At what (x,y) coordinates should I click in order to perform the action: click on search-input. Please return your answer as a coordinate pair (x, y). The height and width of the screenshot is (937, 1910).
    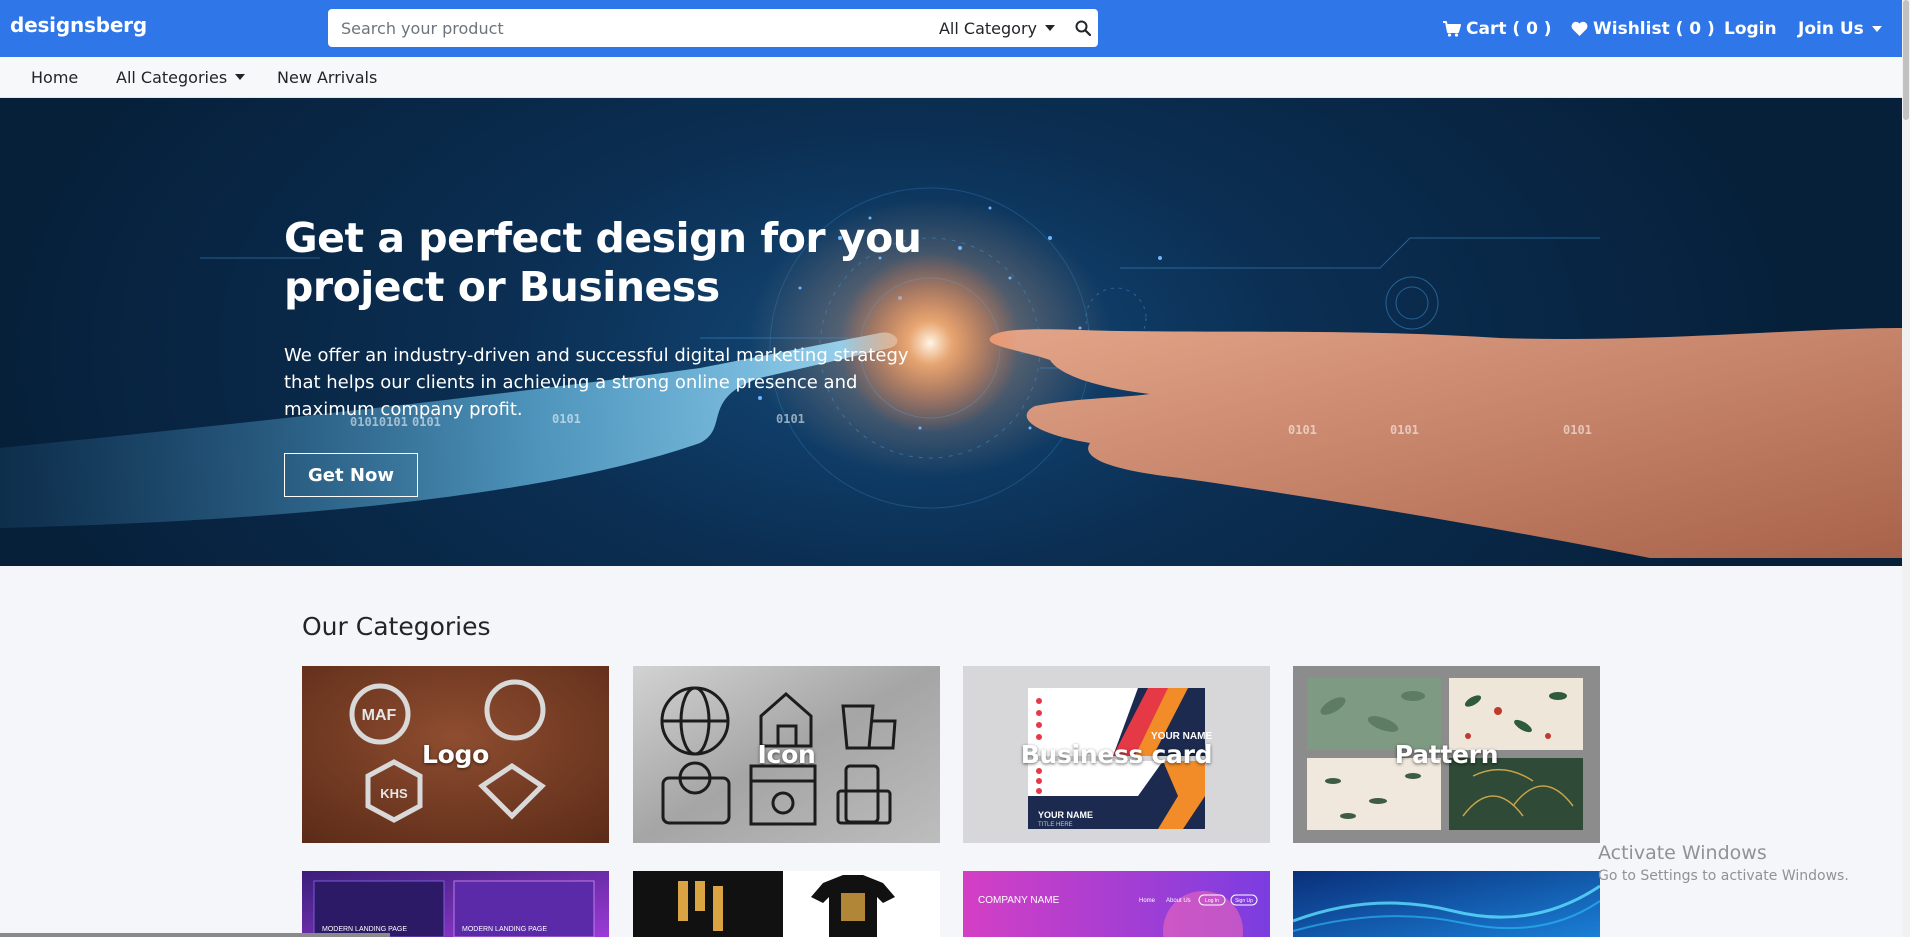
    Looking at the image, I should click on (620, 28).